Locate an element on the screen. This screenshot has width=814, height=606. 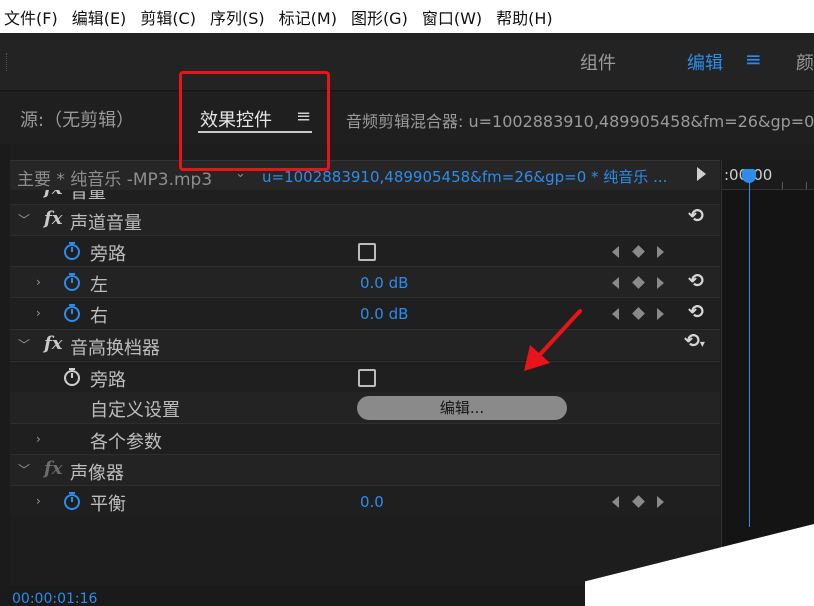
workspace-edit: 编辑 is located at coordinates (705, 62).